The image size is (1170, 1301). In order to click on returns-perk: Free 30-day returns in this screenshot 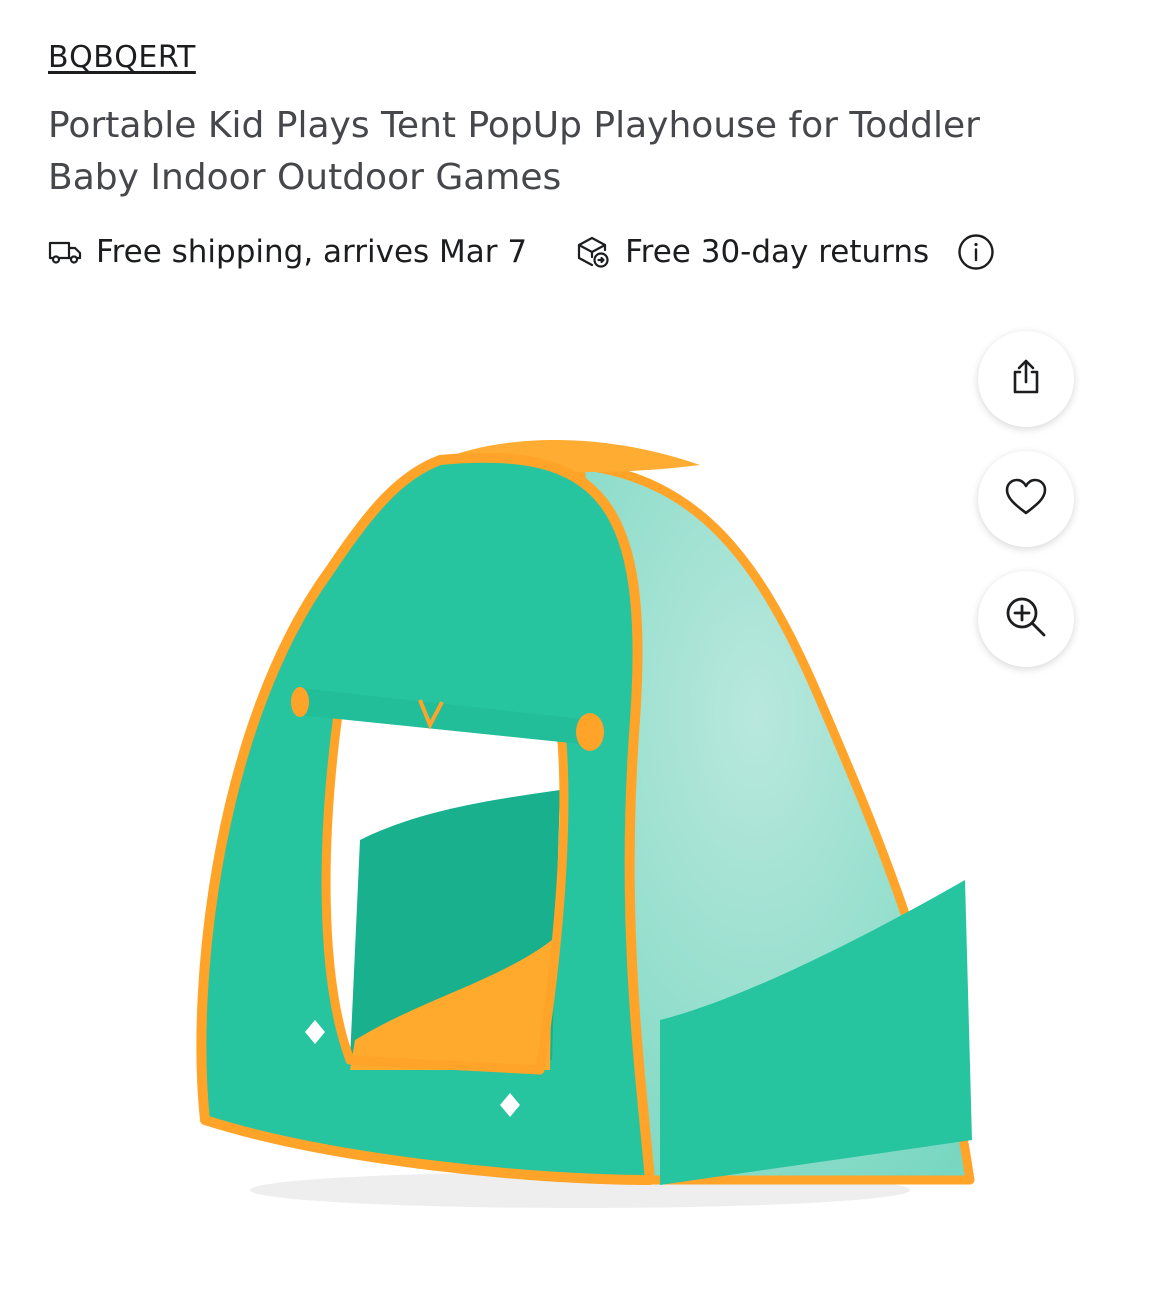, I will do `click(752, 252)`.